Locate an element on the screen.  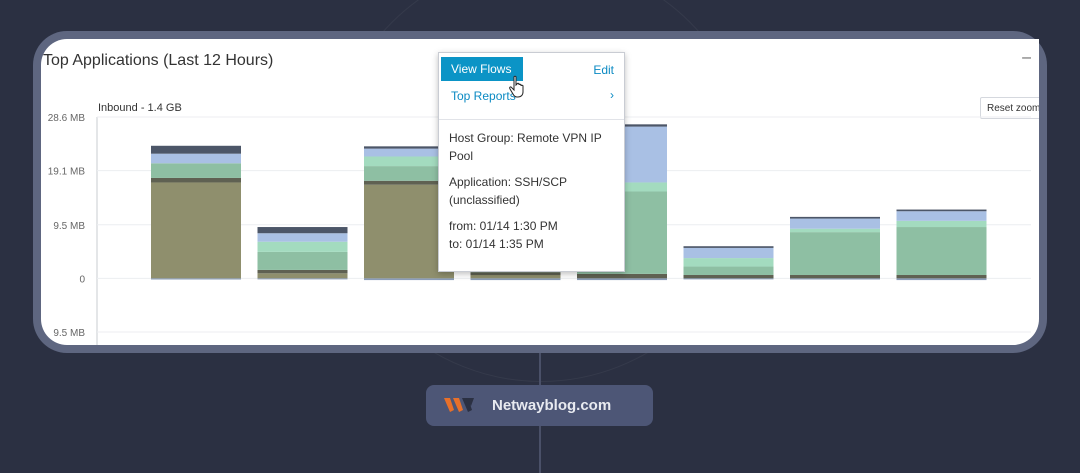
watermark-badge: Netwayblog.com is located at coordinates (539, 405).